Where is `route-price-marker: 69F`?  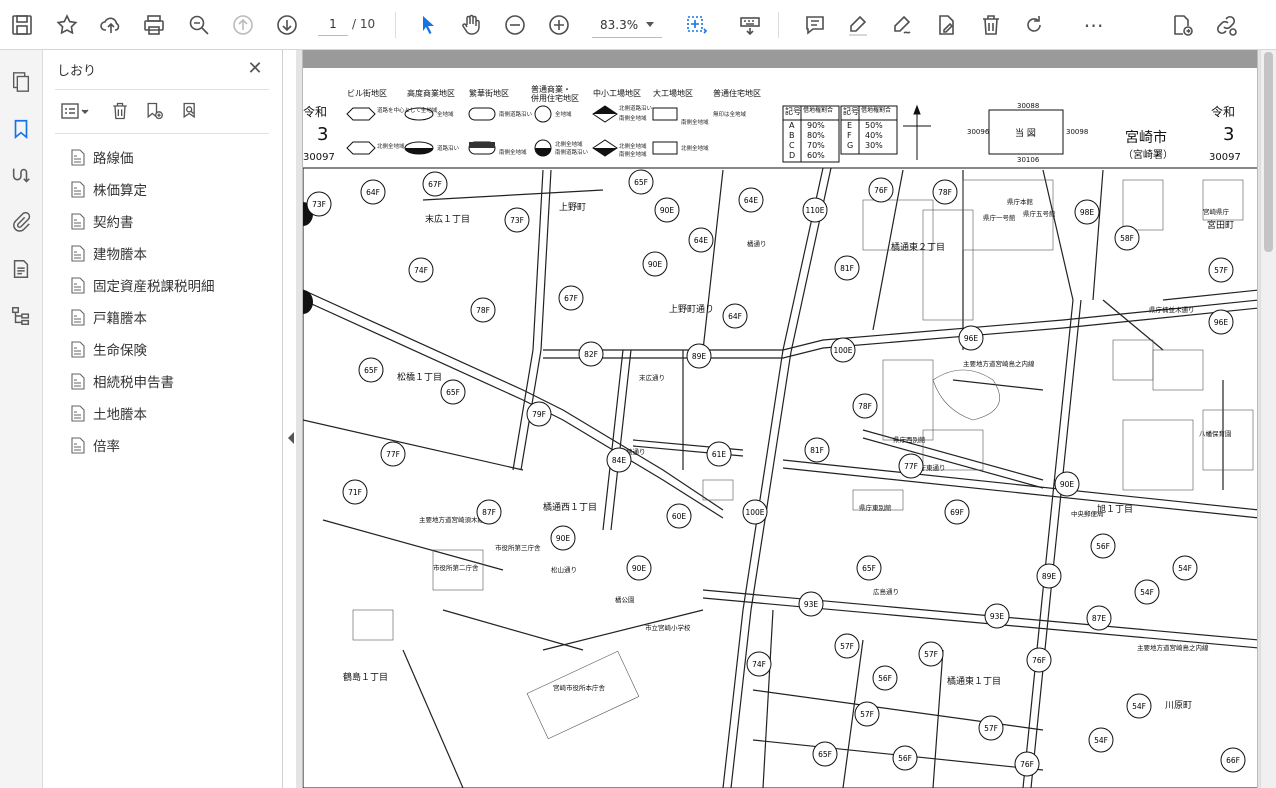
route-price-marker: 69F is located at coordinates (957, 512).